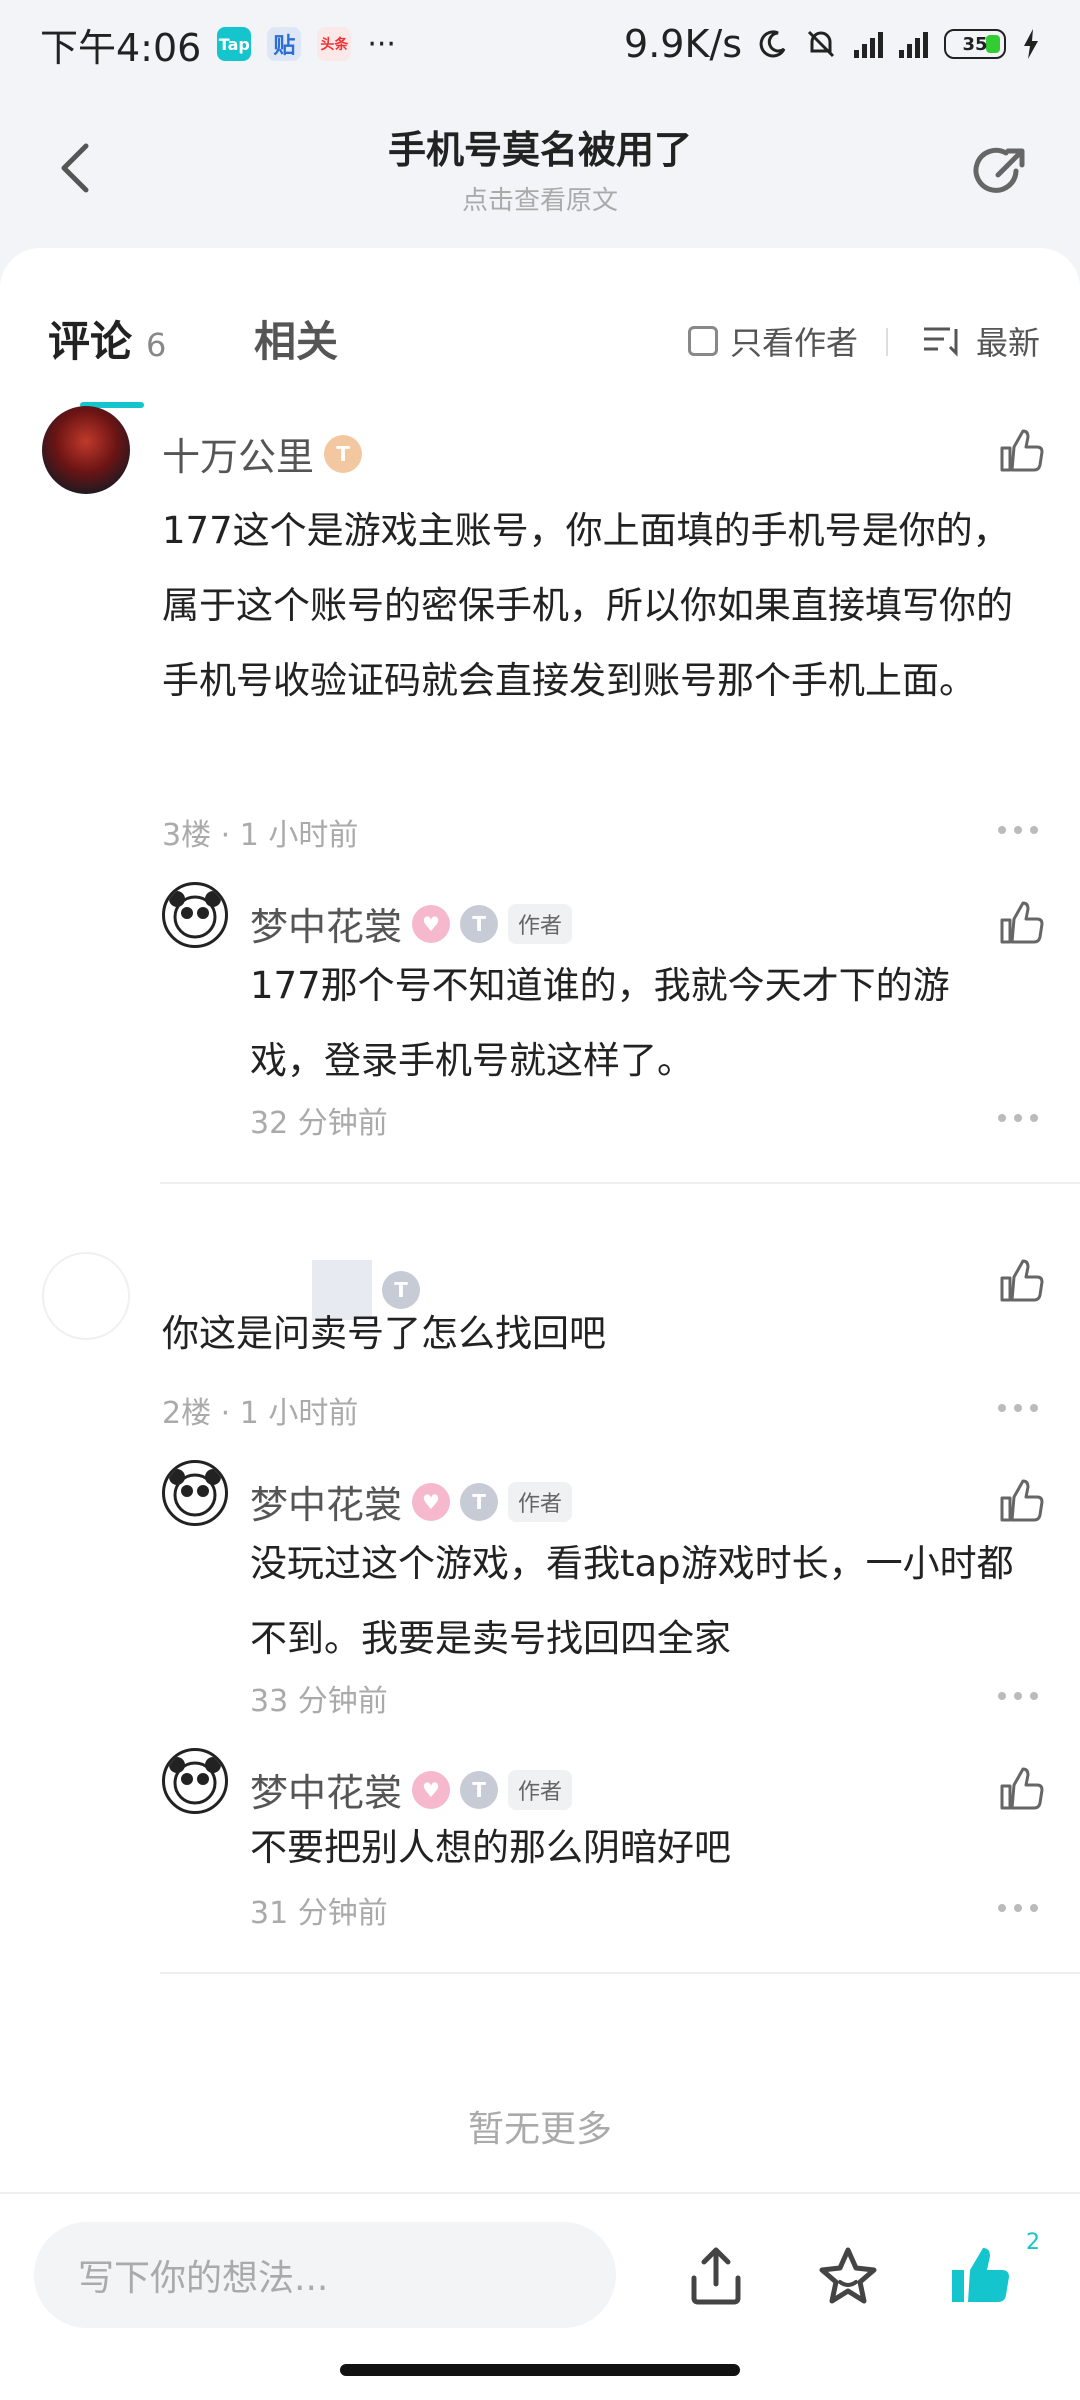 Image resolution: width=1080 pixels, height=2400 pixels. Describe the element at coordinates (334, 44) in the screenshot. I see `toutiao-app-icon: 头条` at that location.